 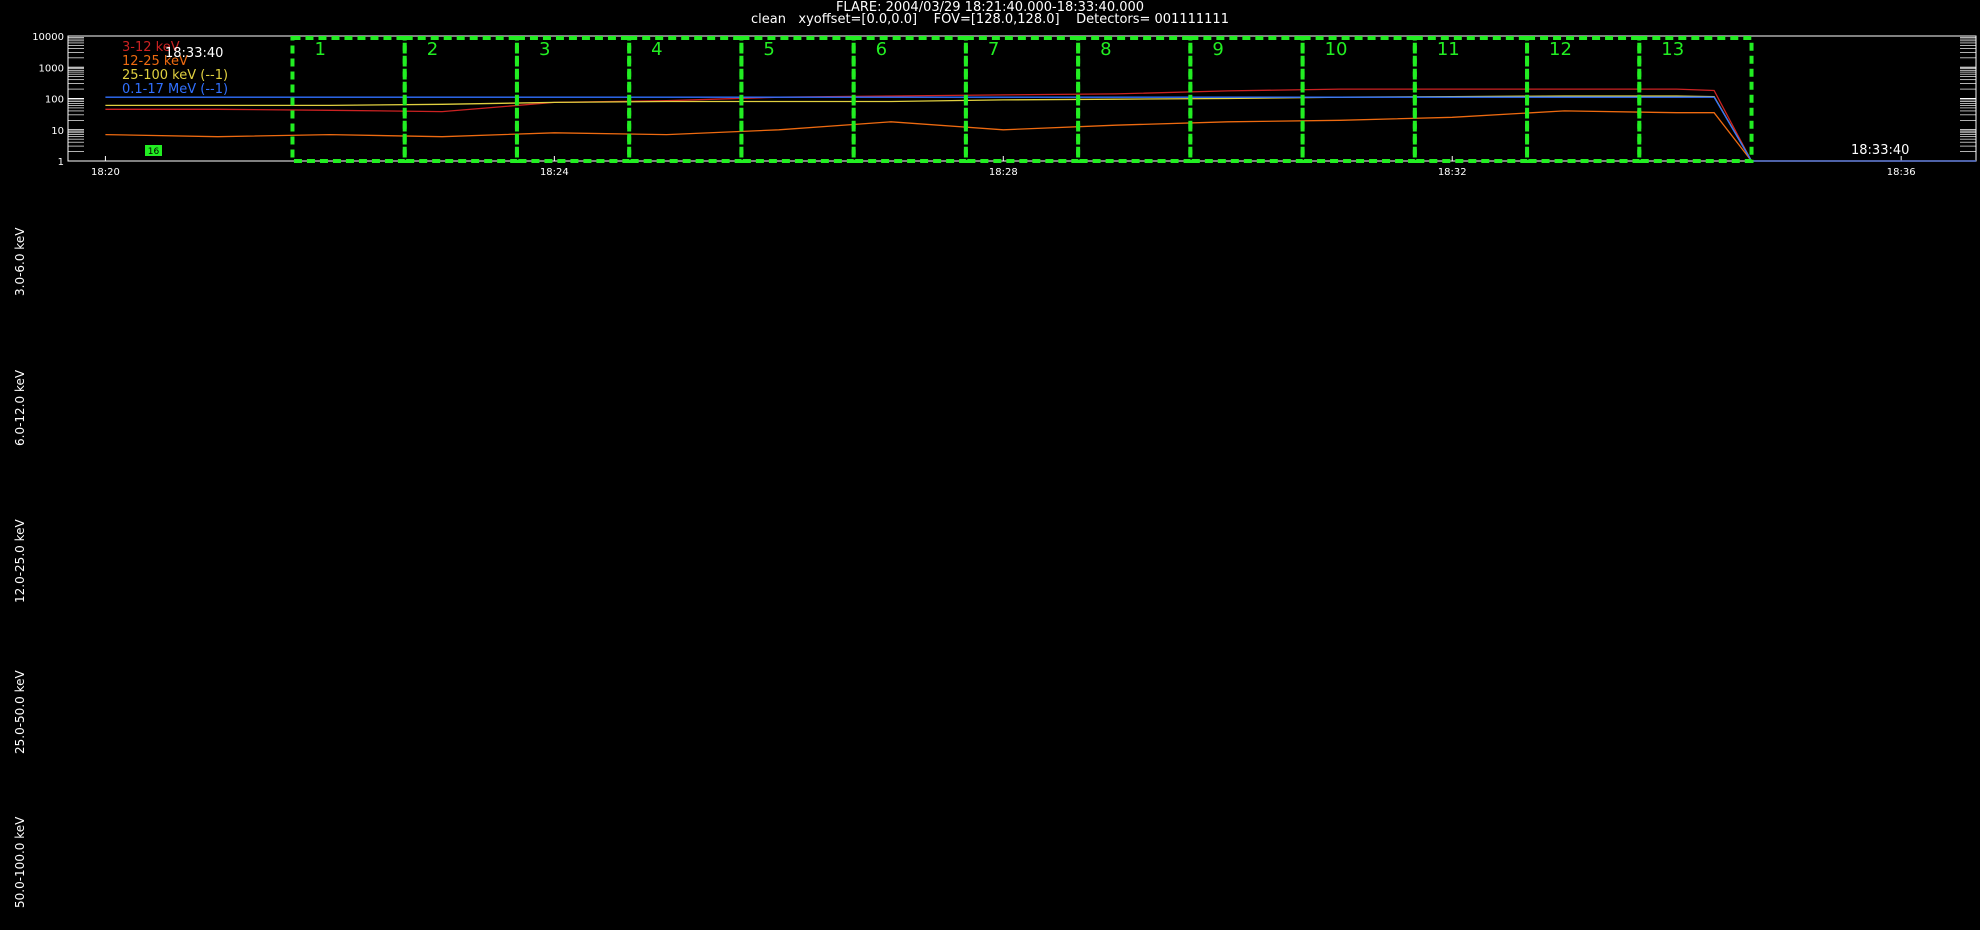 What do you see at coordinates (48, 37) in the screenshot?
I see `y-tick-label: 10000` at bounding box center [48, 37].